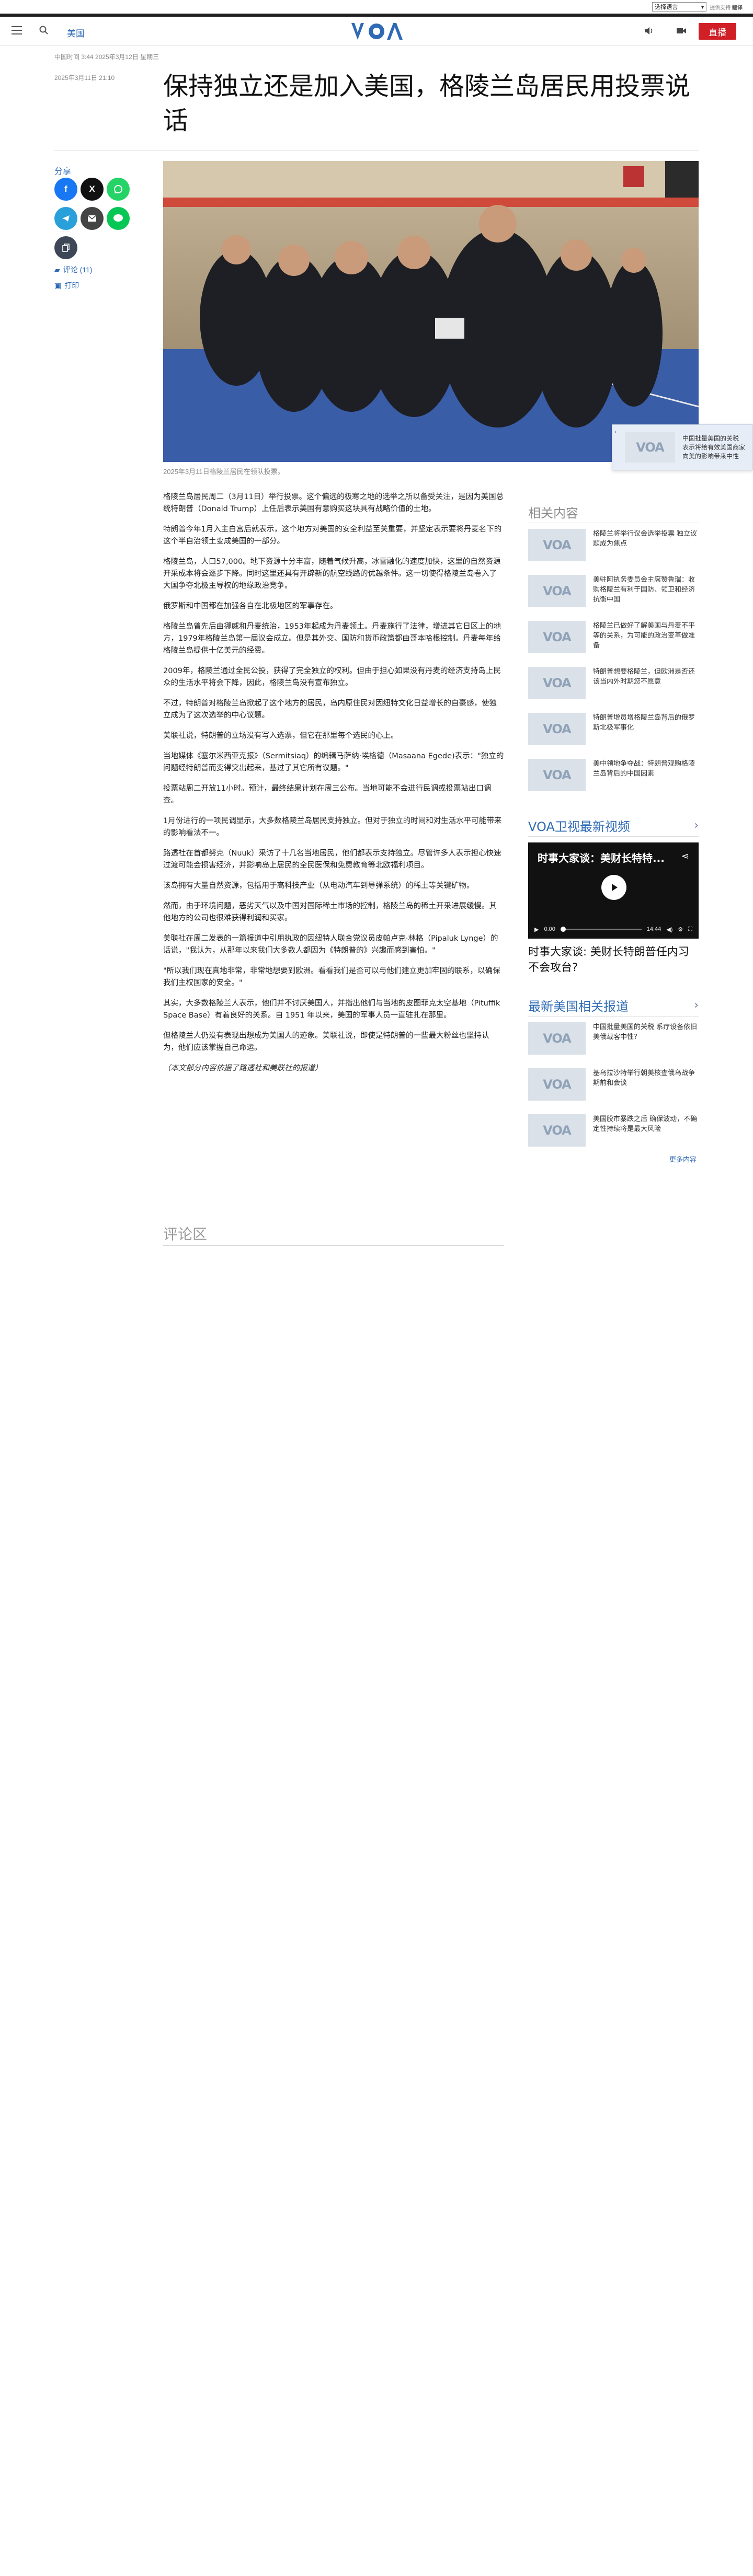  I want to click on related-item-text: 美中领地争夺战：特朗普观购格陵兰岛背后的中国因素, so click(644, 769).